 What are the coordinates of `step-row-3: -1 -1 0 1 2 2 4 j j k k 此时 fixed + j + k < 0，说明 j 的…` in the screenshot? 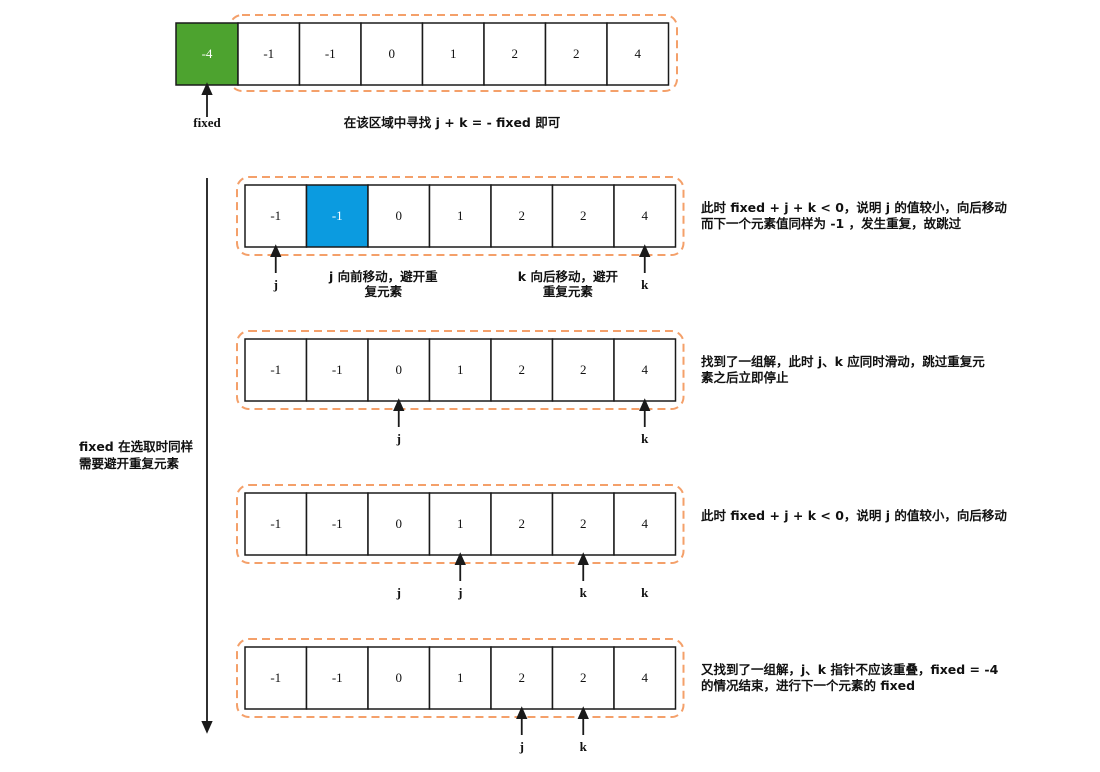 It's located at (621, 542).